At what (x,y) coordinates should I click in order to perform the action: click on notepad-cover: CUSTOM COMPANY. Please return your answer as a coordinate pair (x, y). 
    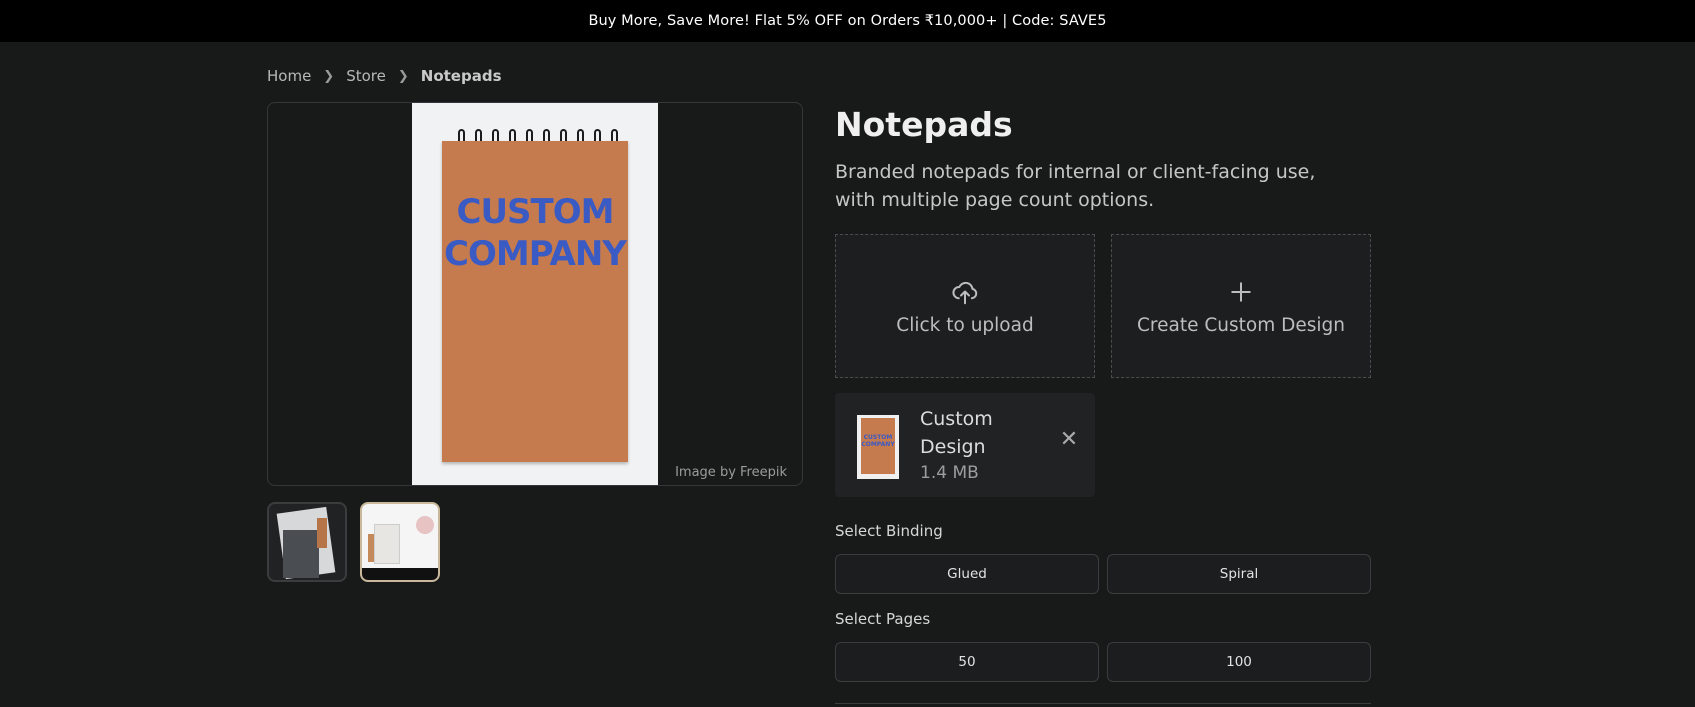
    Looking at the image, I should click on (535, 301).